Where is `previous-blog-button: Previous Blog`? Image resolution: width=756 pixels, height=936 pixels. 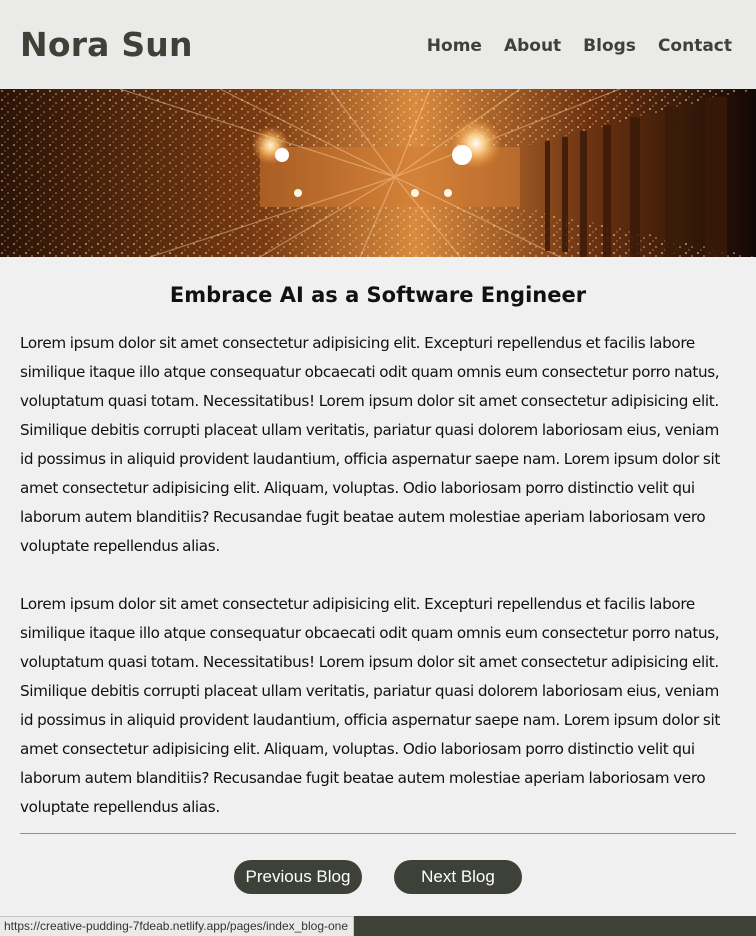 previous-blog-button: Previous Blog is located at coordinates (298, 877).